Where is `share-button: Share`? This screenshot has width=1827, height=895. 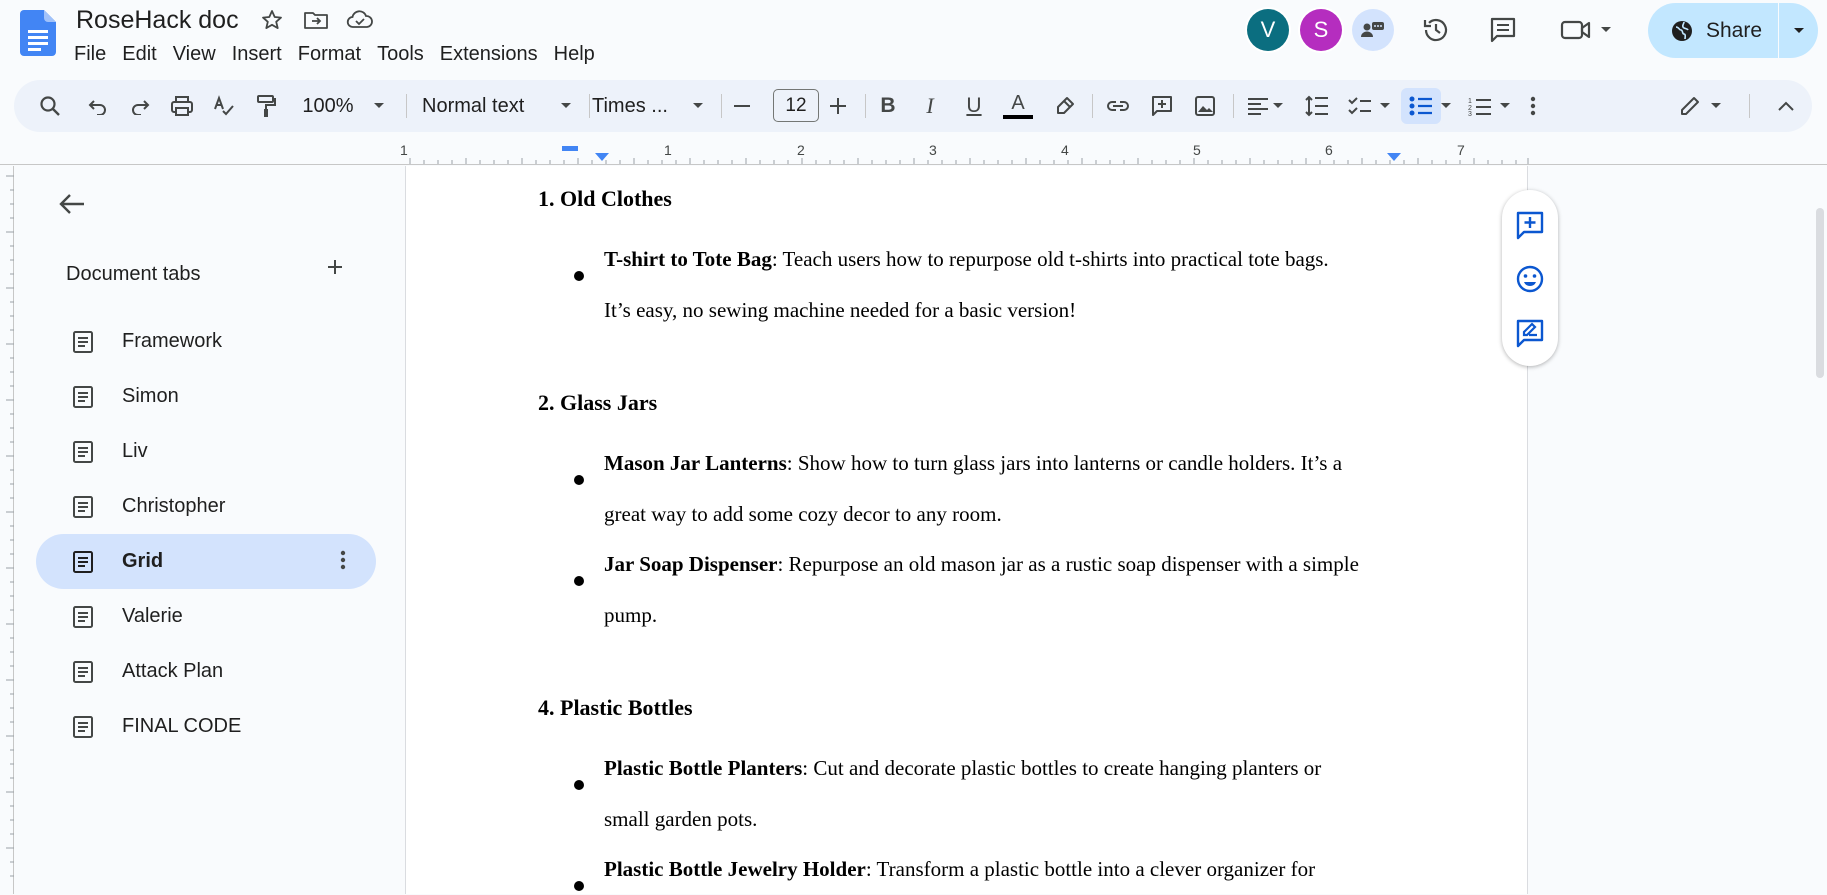 share-button: Share is located at coordinates (1733, 30).